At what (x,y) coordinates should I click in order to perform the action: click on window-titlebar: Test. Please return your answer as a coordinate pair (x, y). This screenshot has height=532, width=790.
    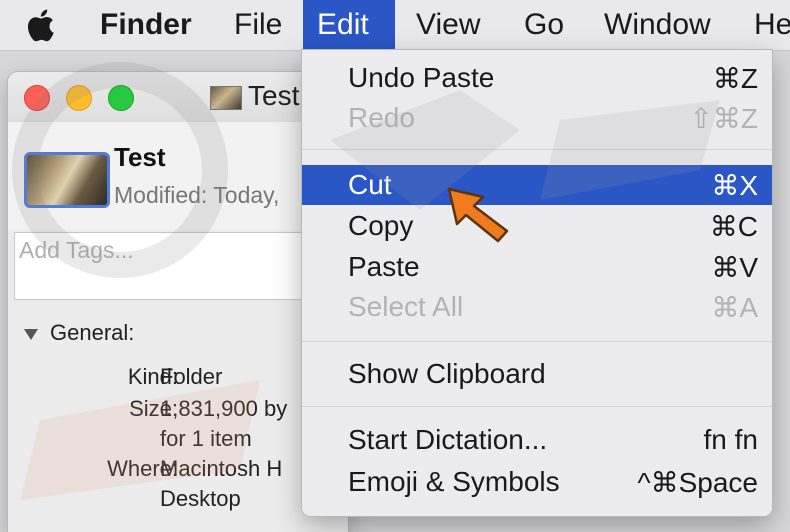
    Looking at the image, I should click on (178, 97).